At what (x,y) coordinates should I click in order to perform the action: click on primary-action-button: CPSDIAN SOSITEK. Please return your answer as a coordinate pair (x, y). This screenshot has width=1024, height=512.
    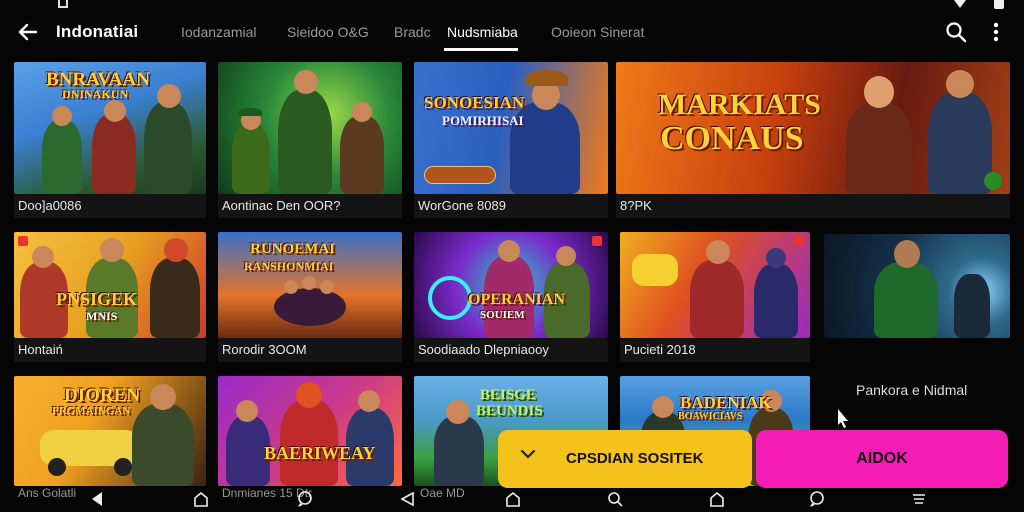
    Looking at the image, I should click on (625, 459).